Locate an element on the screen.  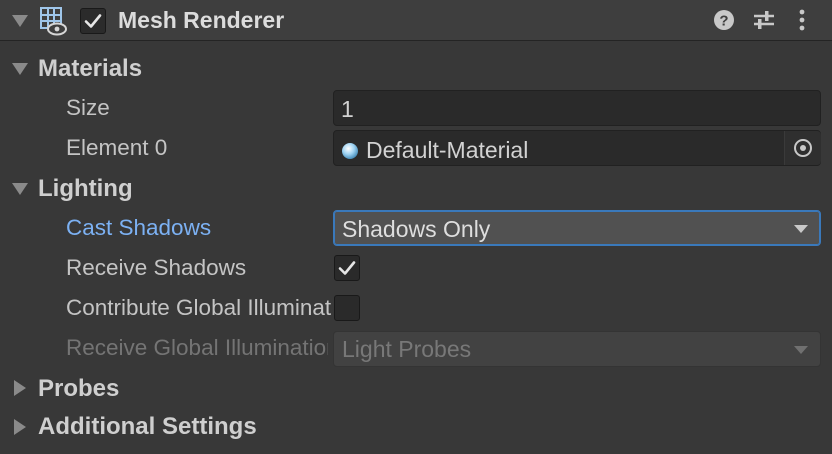
receive-shadows-label: Receive Shadows is located at coordinates (156, 267).